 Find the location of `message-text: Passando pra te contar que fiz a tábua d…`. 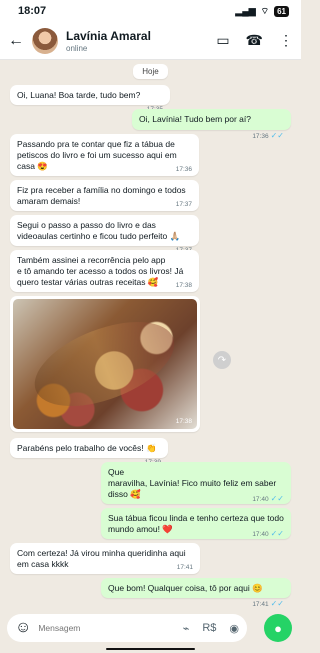

message-text: Passando pra te contar que fiz a tábua d… is located at coordinates (97, 154).